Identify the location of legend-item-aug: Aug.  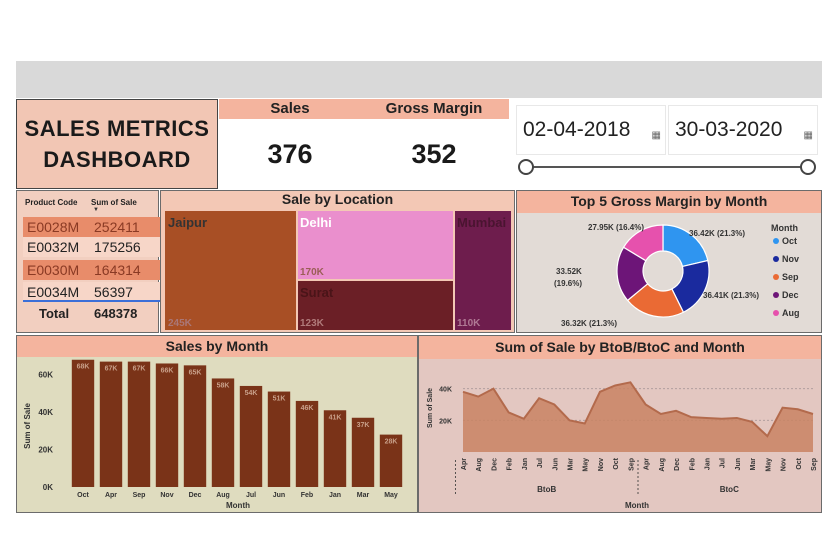
(791, 313).